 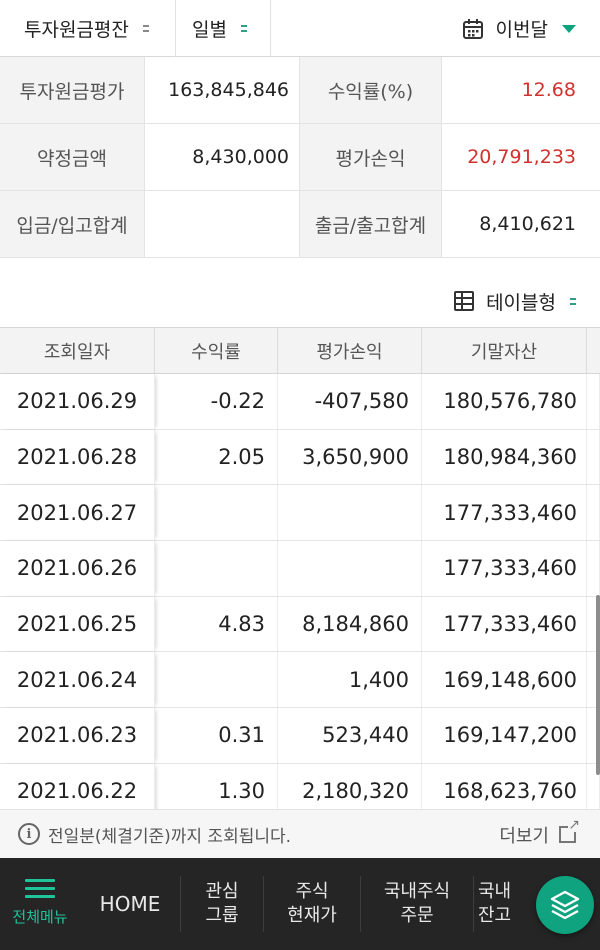 What do you see at coordinates (350, 786) in the screenshot?
I see `pnl-cell: 2,180,320` at bounding box center [350, 786].